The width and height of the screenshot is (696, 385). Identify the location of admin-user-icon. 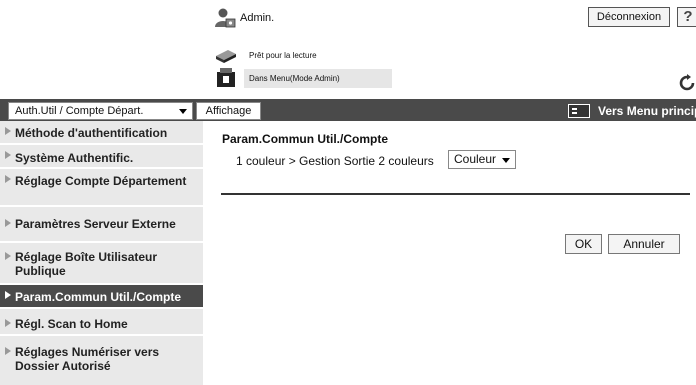
(225, 18).